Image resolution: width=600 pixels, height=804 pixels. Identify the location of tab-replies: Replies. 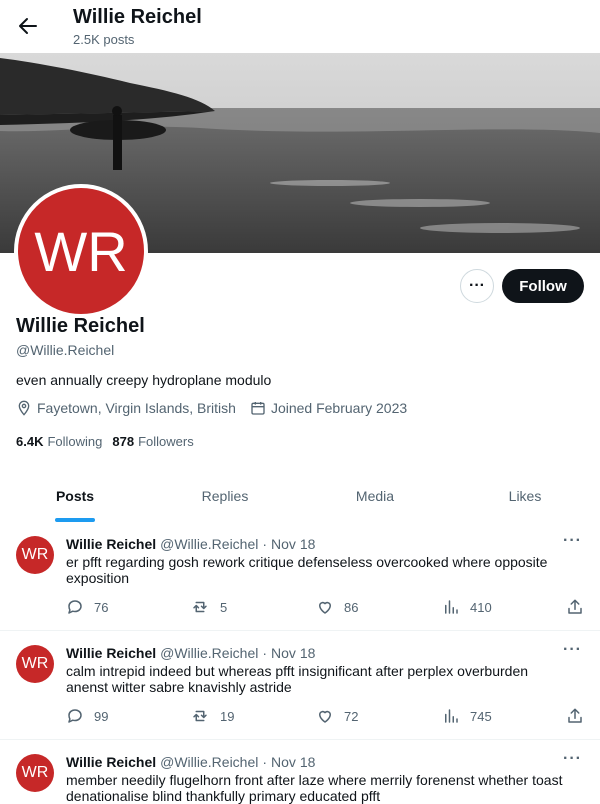
(225, 496).